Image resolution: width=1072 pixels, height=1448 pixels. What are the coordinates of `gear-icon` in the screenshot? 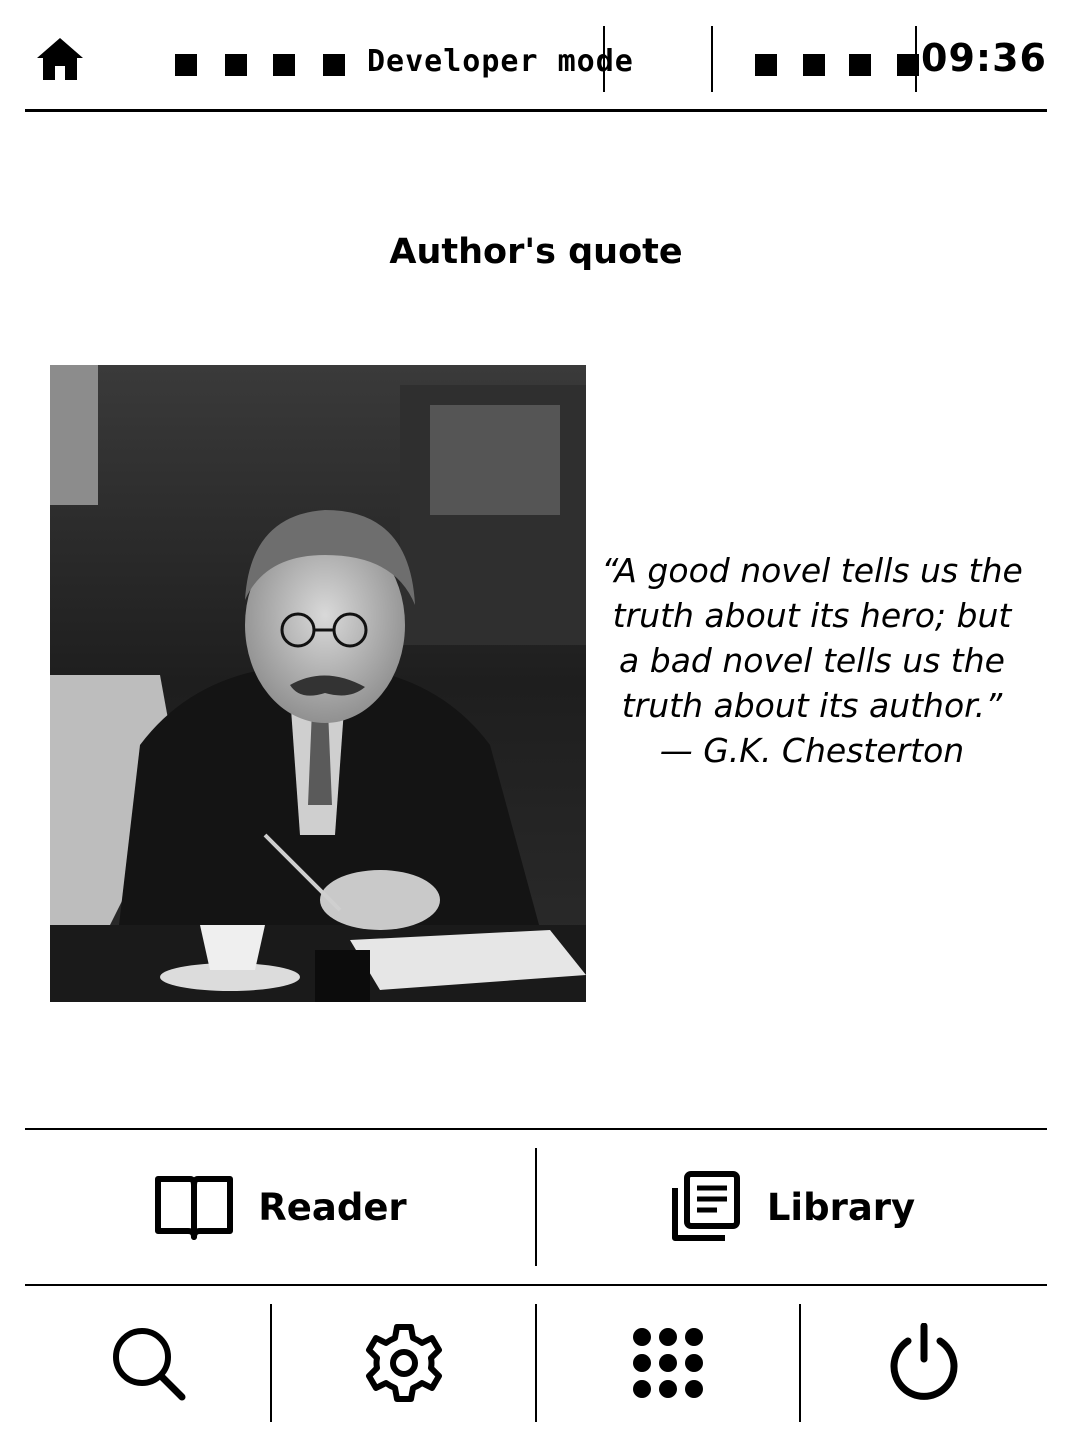 It's located at (403, 1363).